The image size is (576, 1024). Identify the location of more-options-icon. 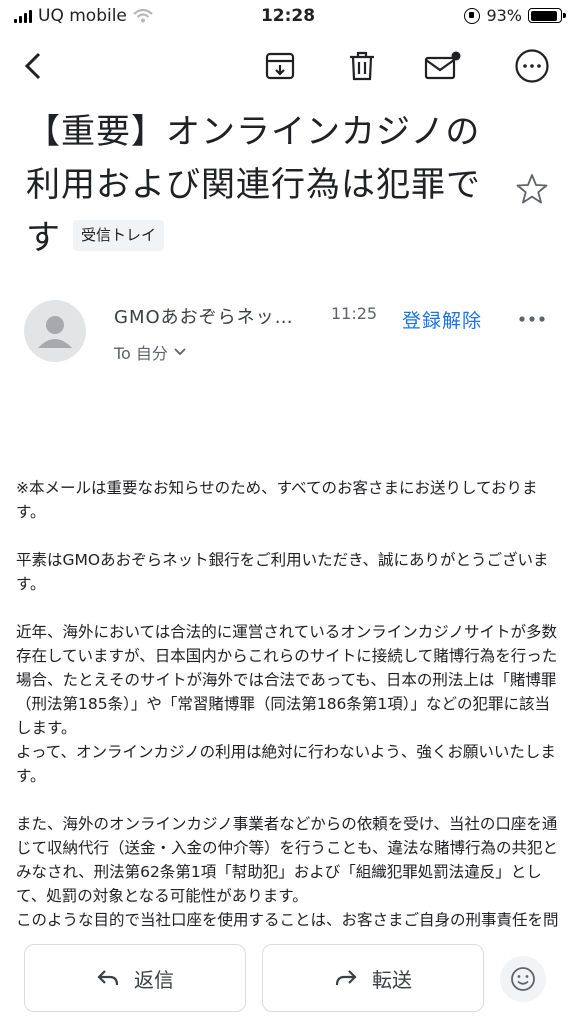
(532, 66).